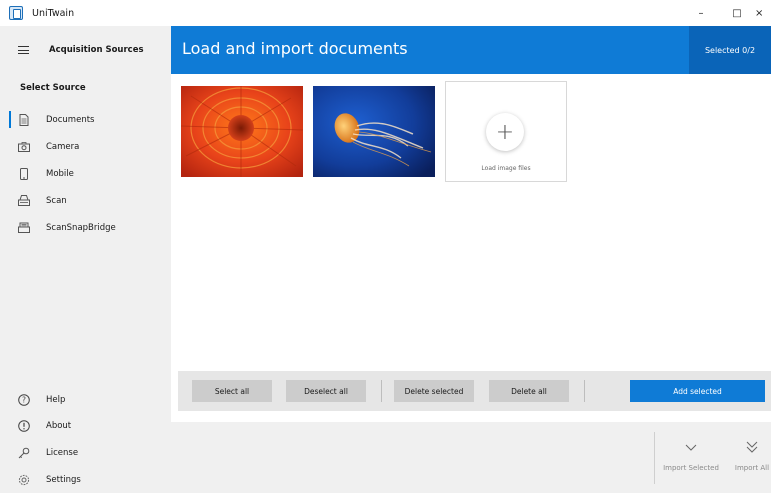 This screenshot has height=493, width=771. I want to click on key-icon, so click(24, 453).